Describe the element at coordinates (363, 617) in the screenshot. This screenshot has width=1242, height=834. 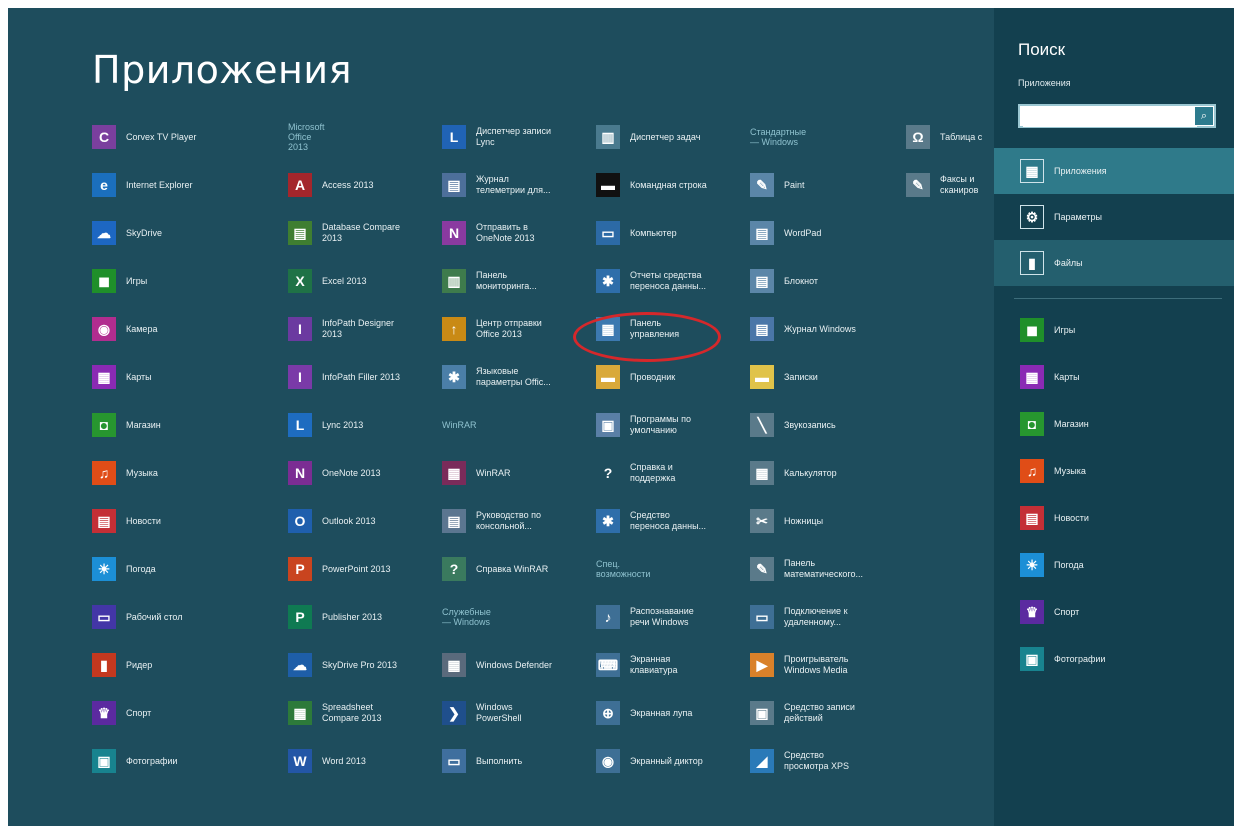
I see `app-tile: P Publisher 2013` at that location.